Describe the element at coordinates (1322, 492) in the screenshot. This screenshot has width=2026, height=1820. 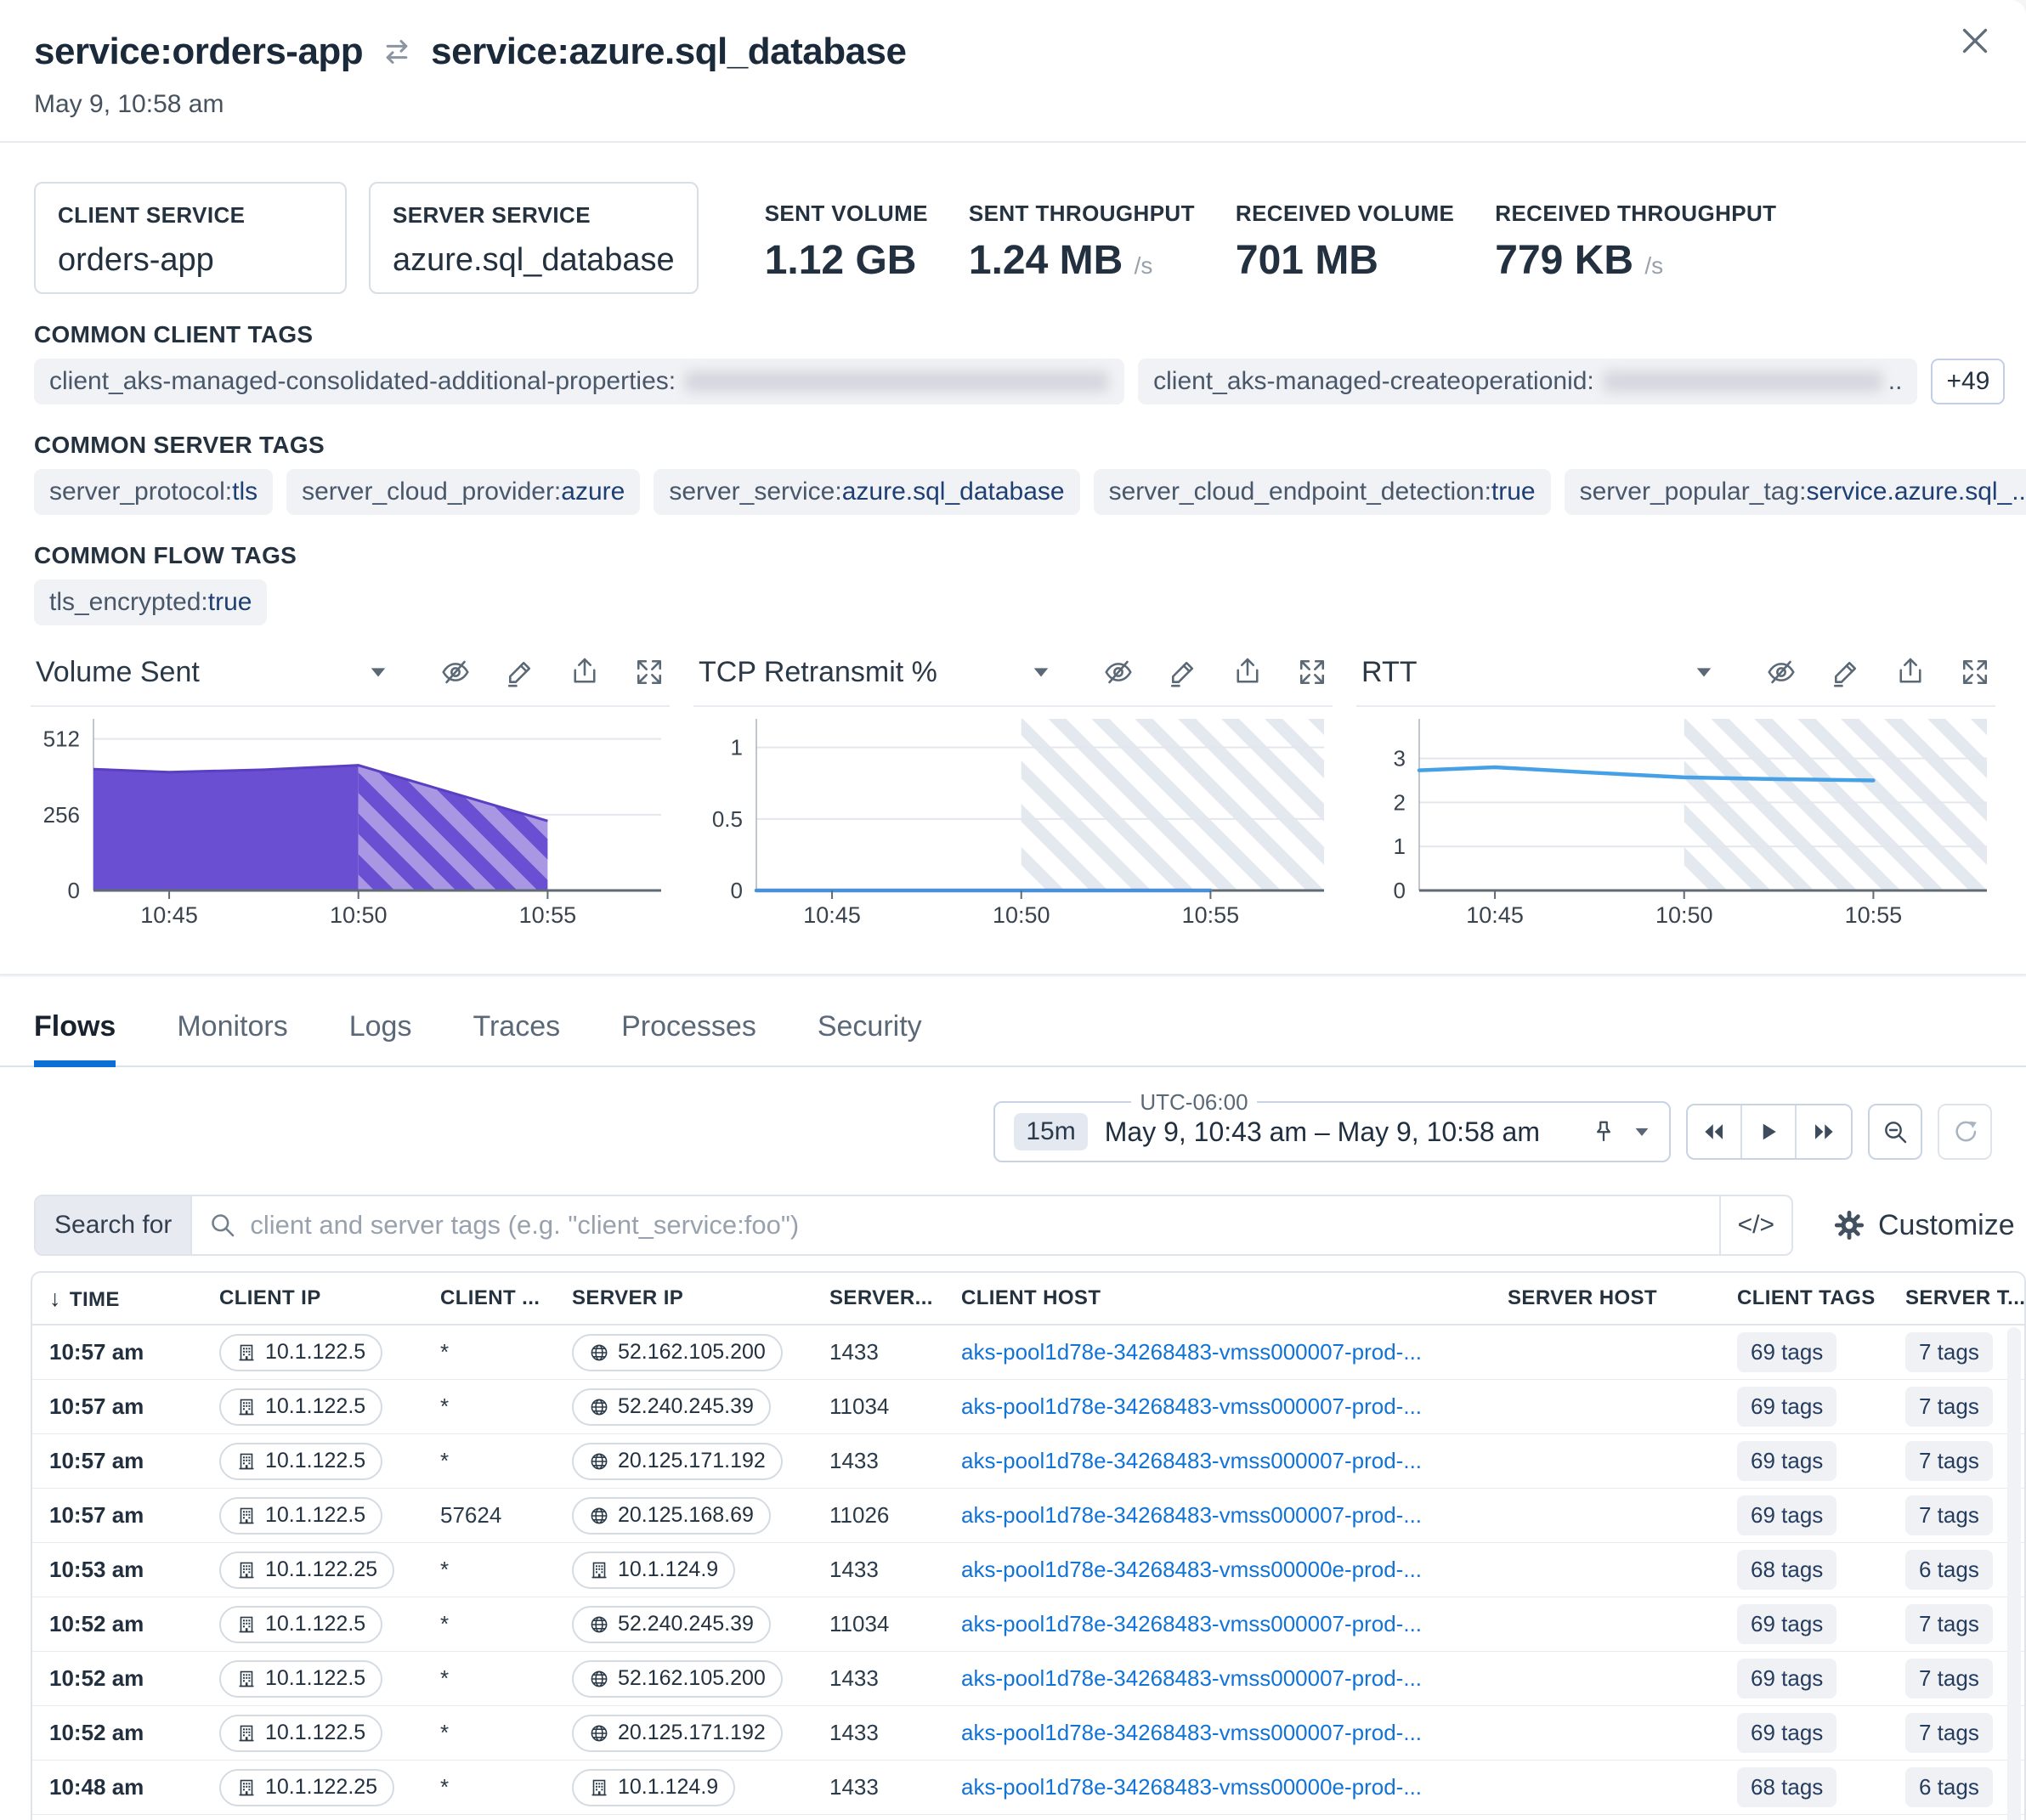
I see `tag-chip: server_cloud_endpoint_detection: true` at that location.